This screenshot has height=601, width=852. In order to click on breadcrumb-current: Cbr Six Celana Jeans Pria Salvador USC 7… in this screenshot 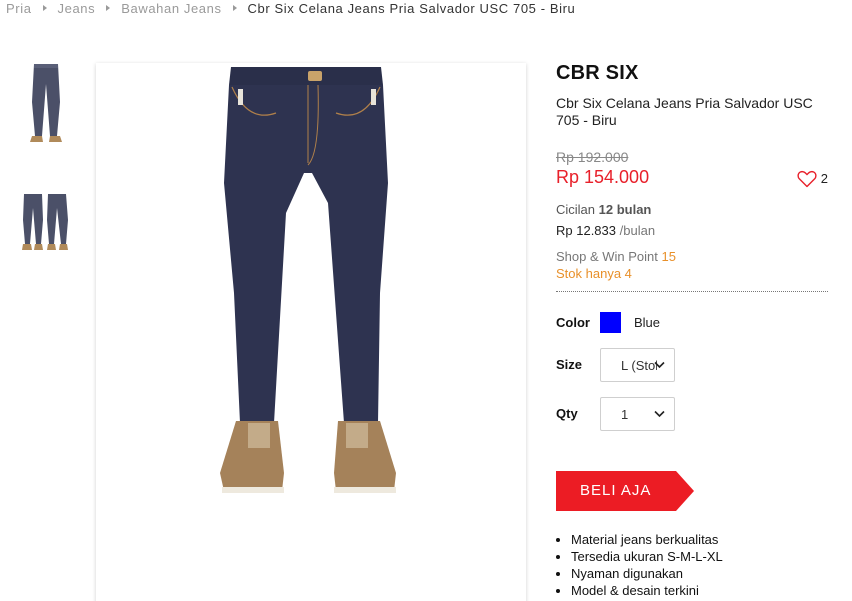, I will do `click(411, 8)`.